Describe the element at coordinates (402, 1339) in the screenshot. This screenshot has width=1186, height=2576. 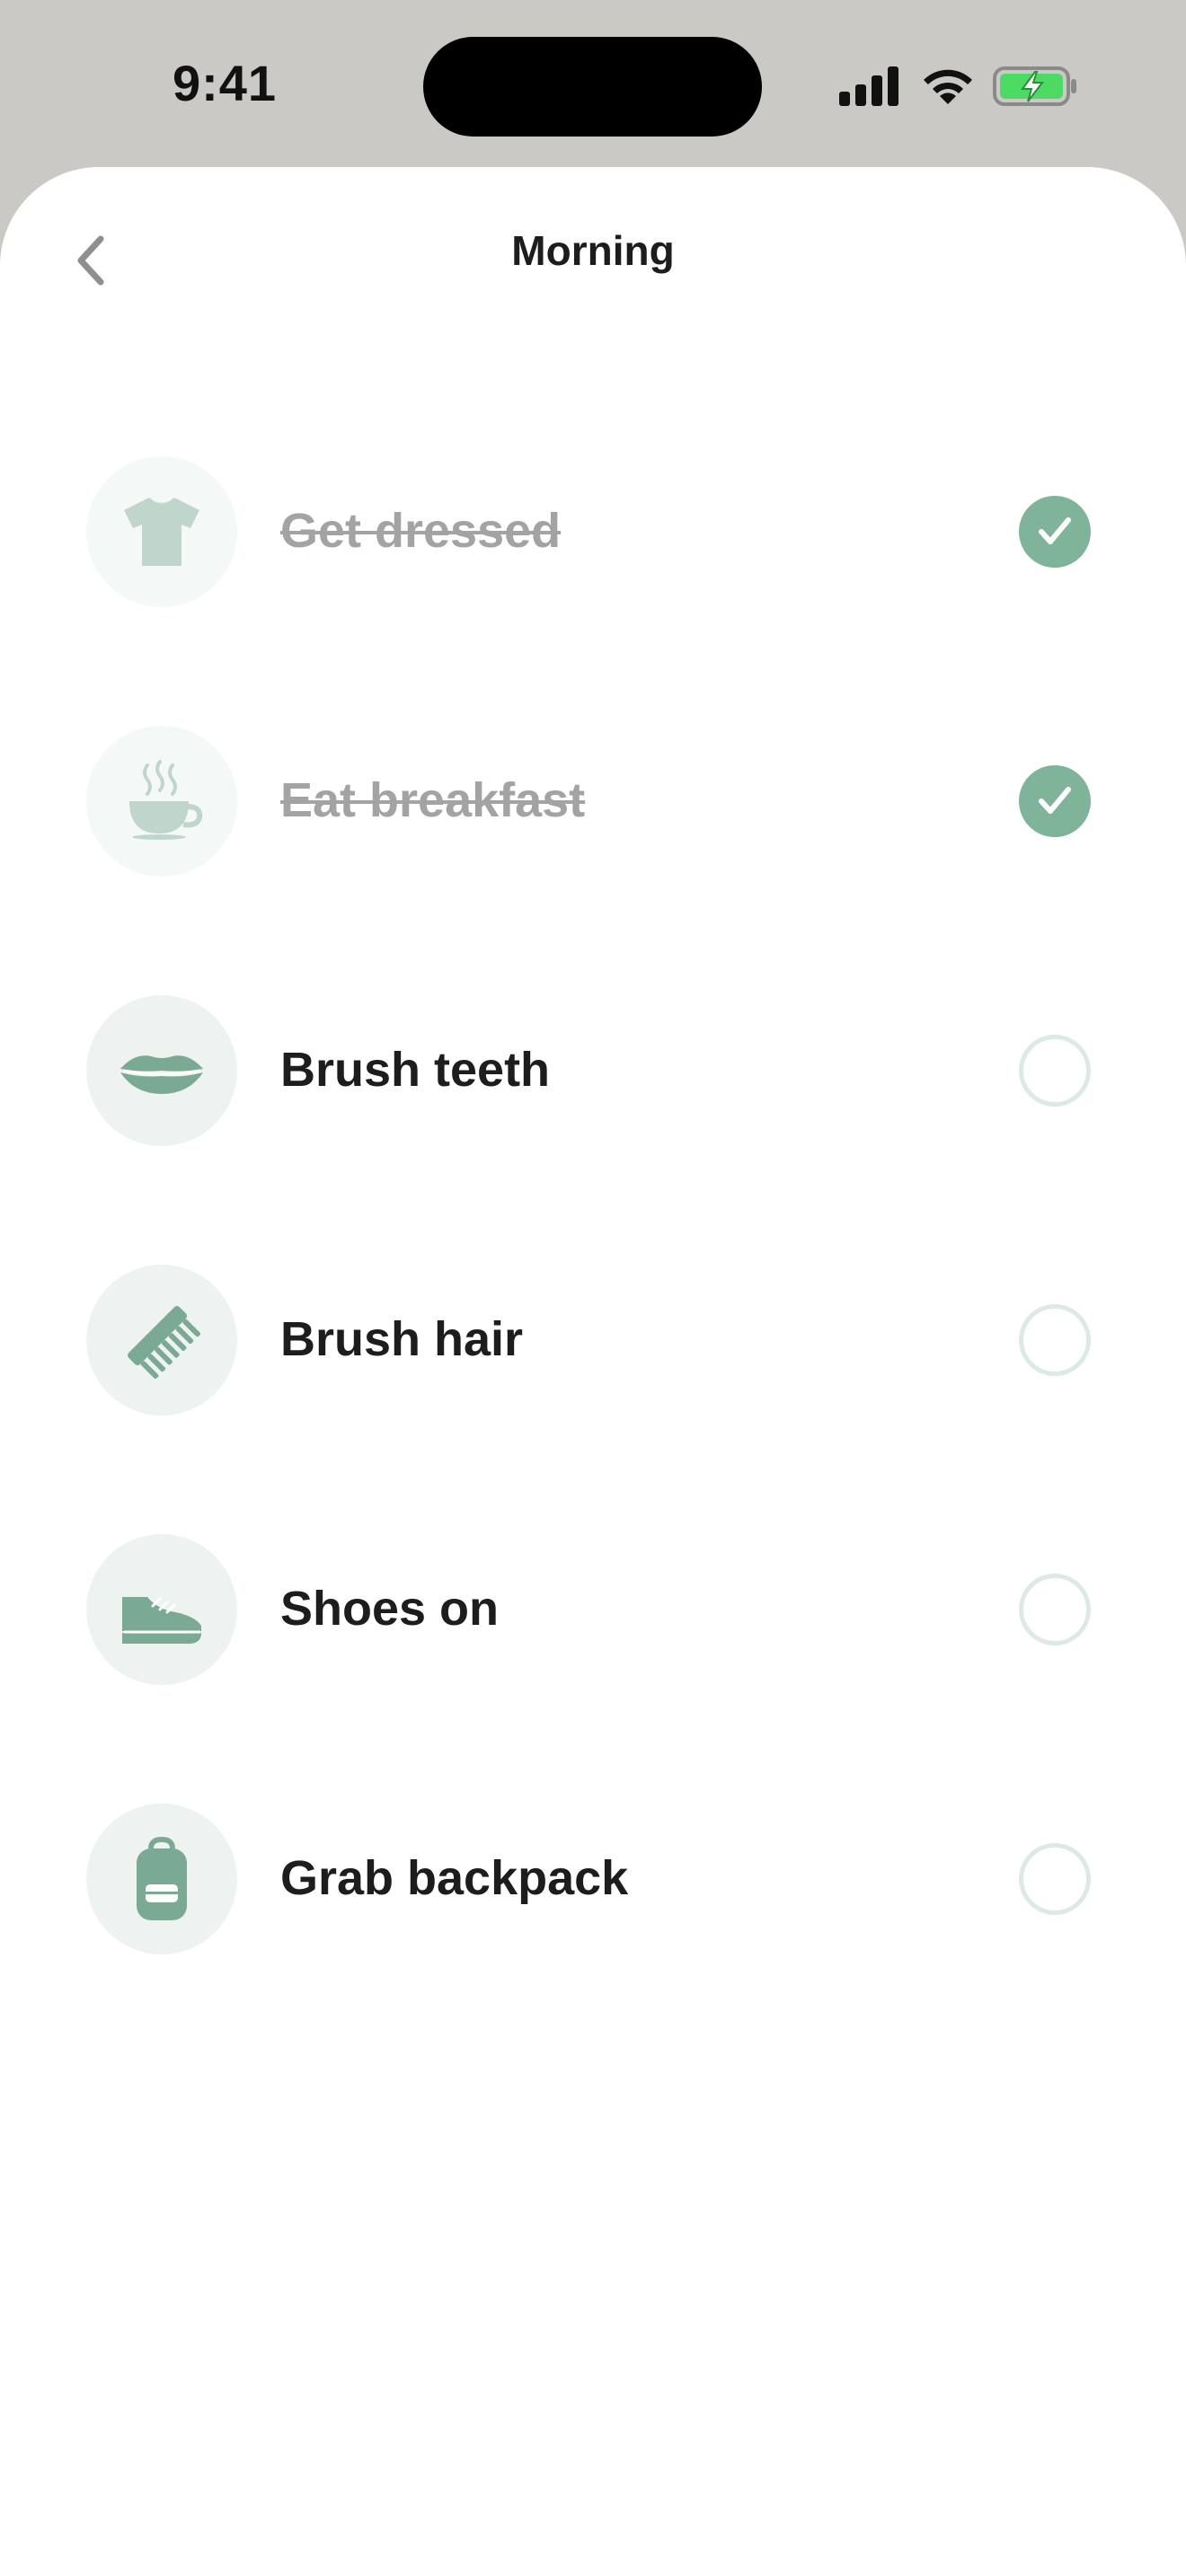
I see `task-label: Brush hair` at that location.